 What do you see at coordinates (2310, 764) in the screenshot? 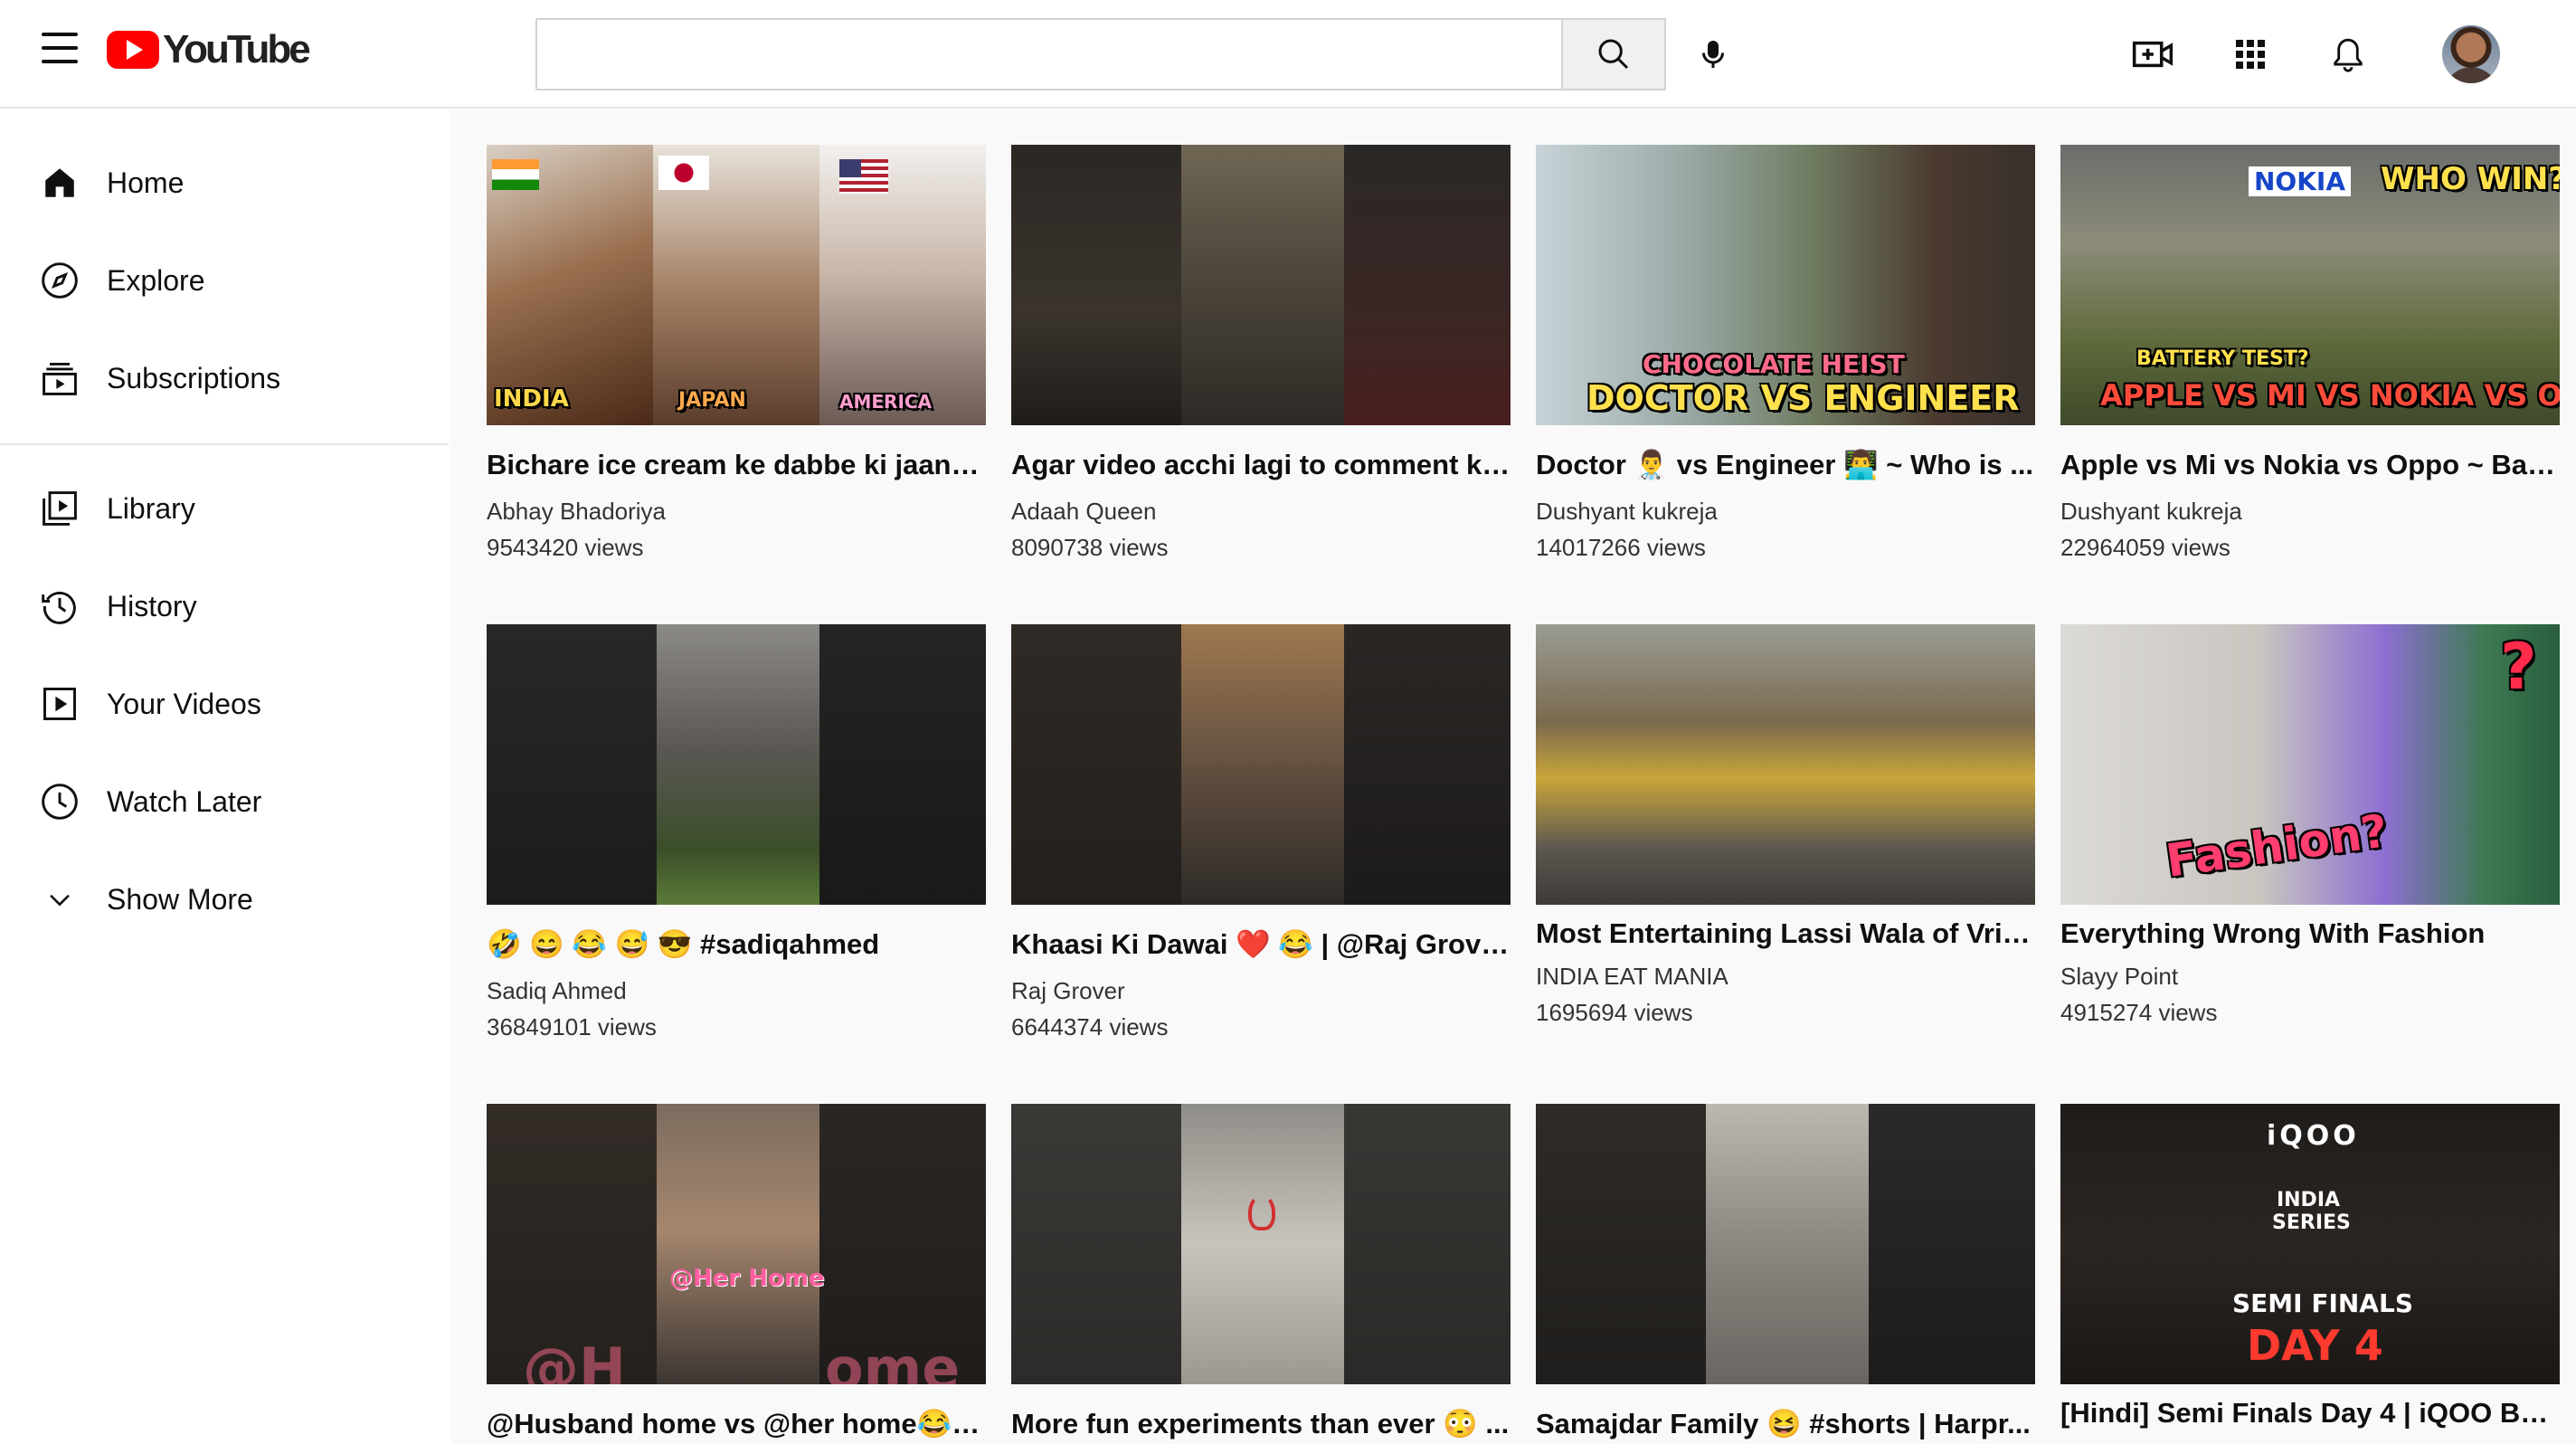
I see `video-thumbnail: Fashion? ?` at bounding box center [2310, 764].